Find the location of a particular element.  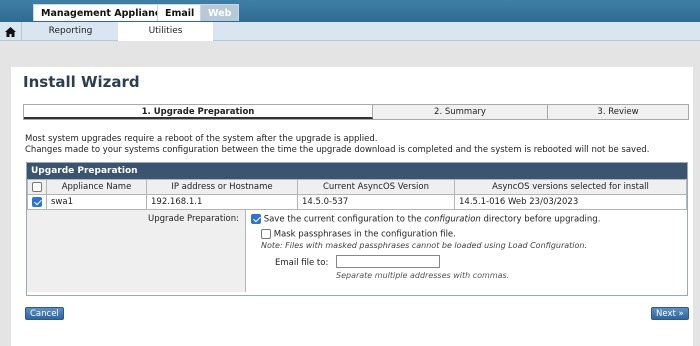

col-ip-hostname: IP address or Hostname is located at coordinates (222, 187).